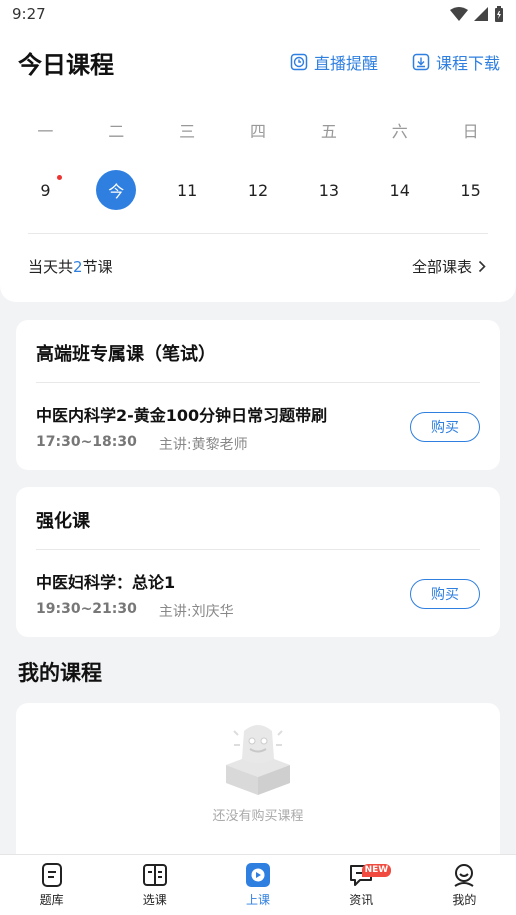  I want to click on all-schedule-label: 全部课表, so click(441, 267).